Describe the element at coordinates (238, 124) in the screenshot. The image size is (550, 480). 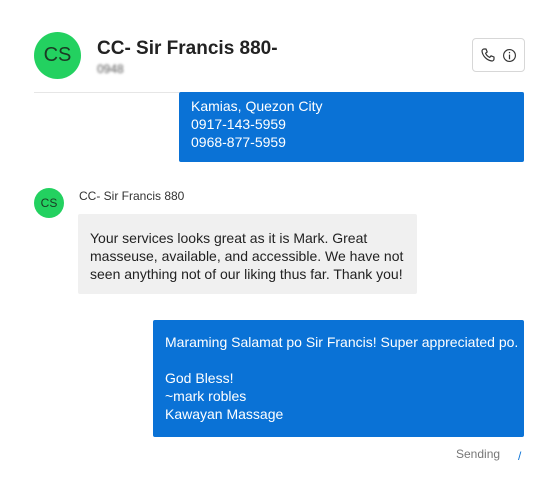
I see `message-line: 0917-143-5959` at that location.